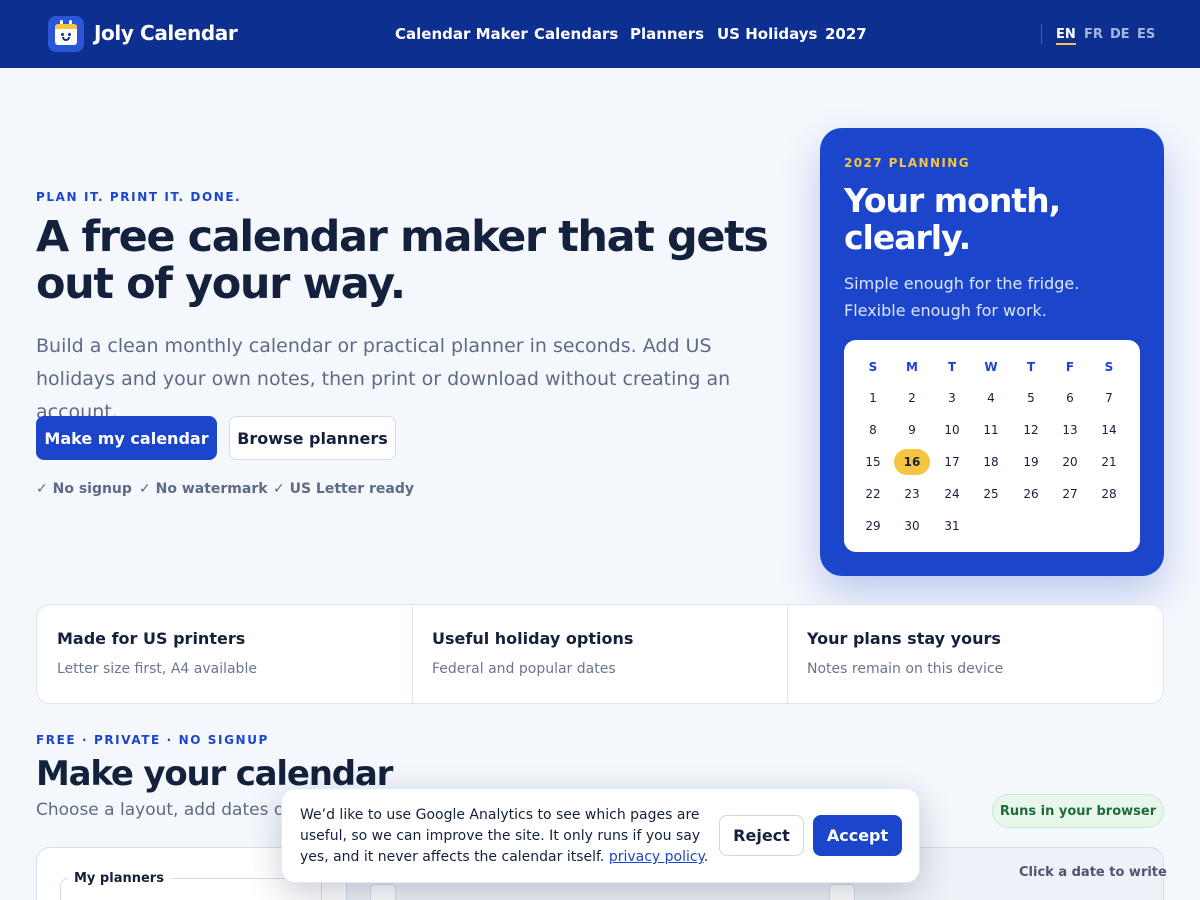 The width and height of the screenshot is (1200, 900). What do you see at coordinates (152, 740) in the screenshot?
I see `maker-eyebrow: FREE · PRIVATE · NO SIGNUP` at bounding box center [152, 740].